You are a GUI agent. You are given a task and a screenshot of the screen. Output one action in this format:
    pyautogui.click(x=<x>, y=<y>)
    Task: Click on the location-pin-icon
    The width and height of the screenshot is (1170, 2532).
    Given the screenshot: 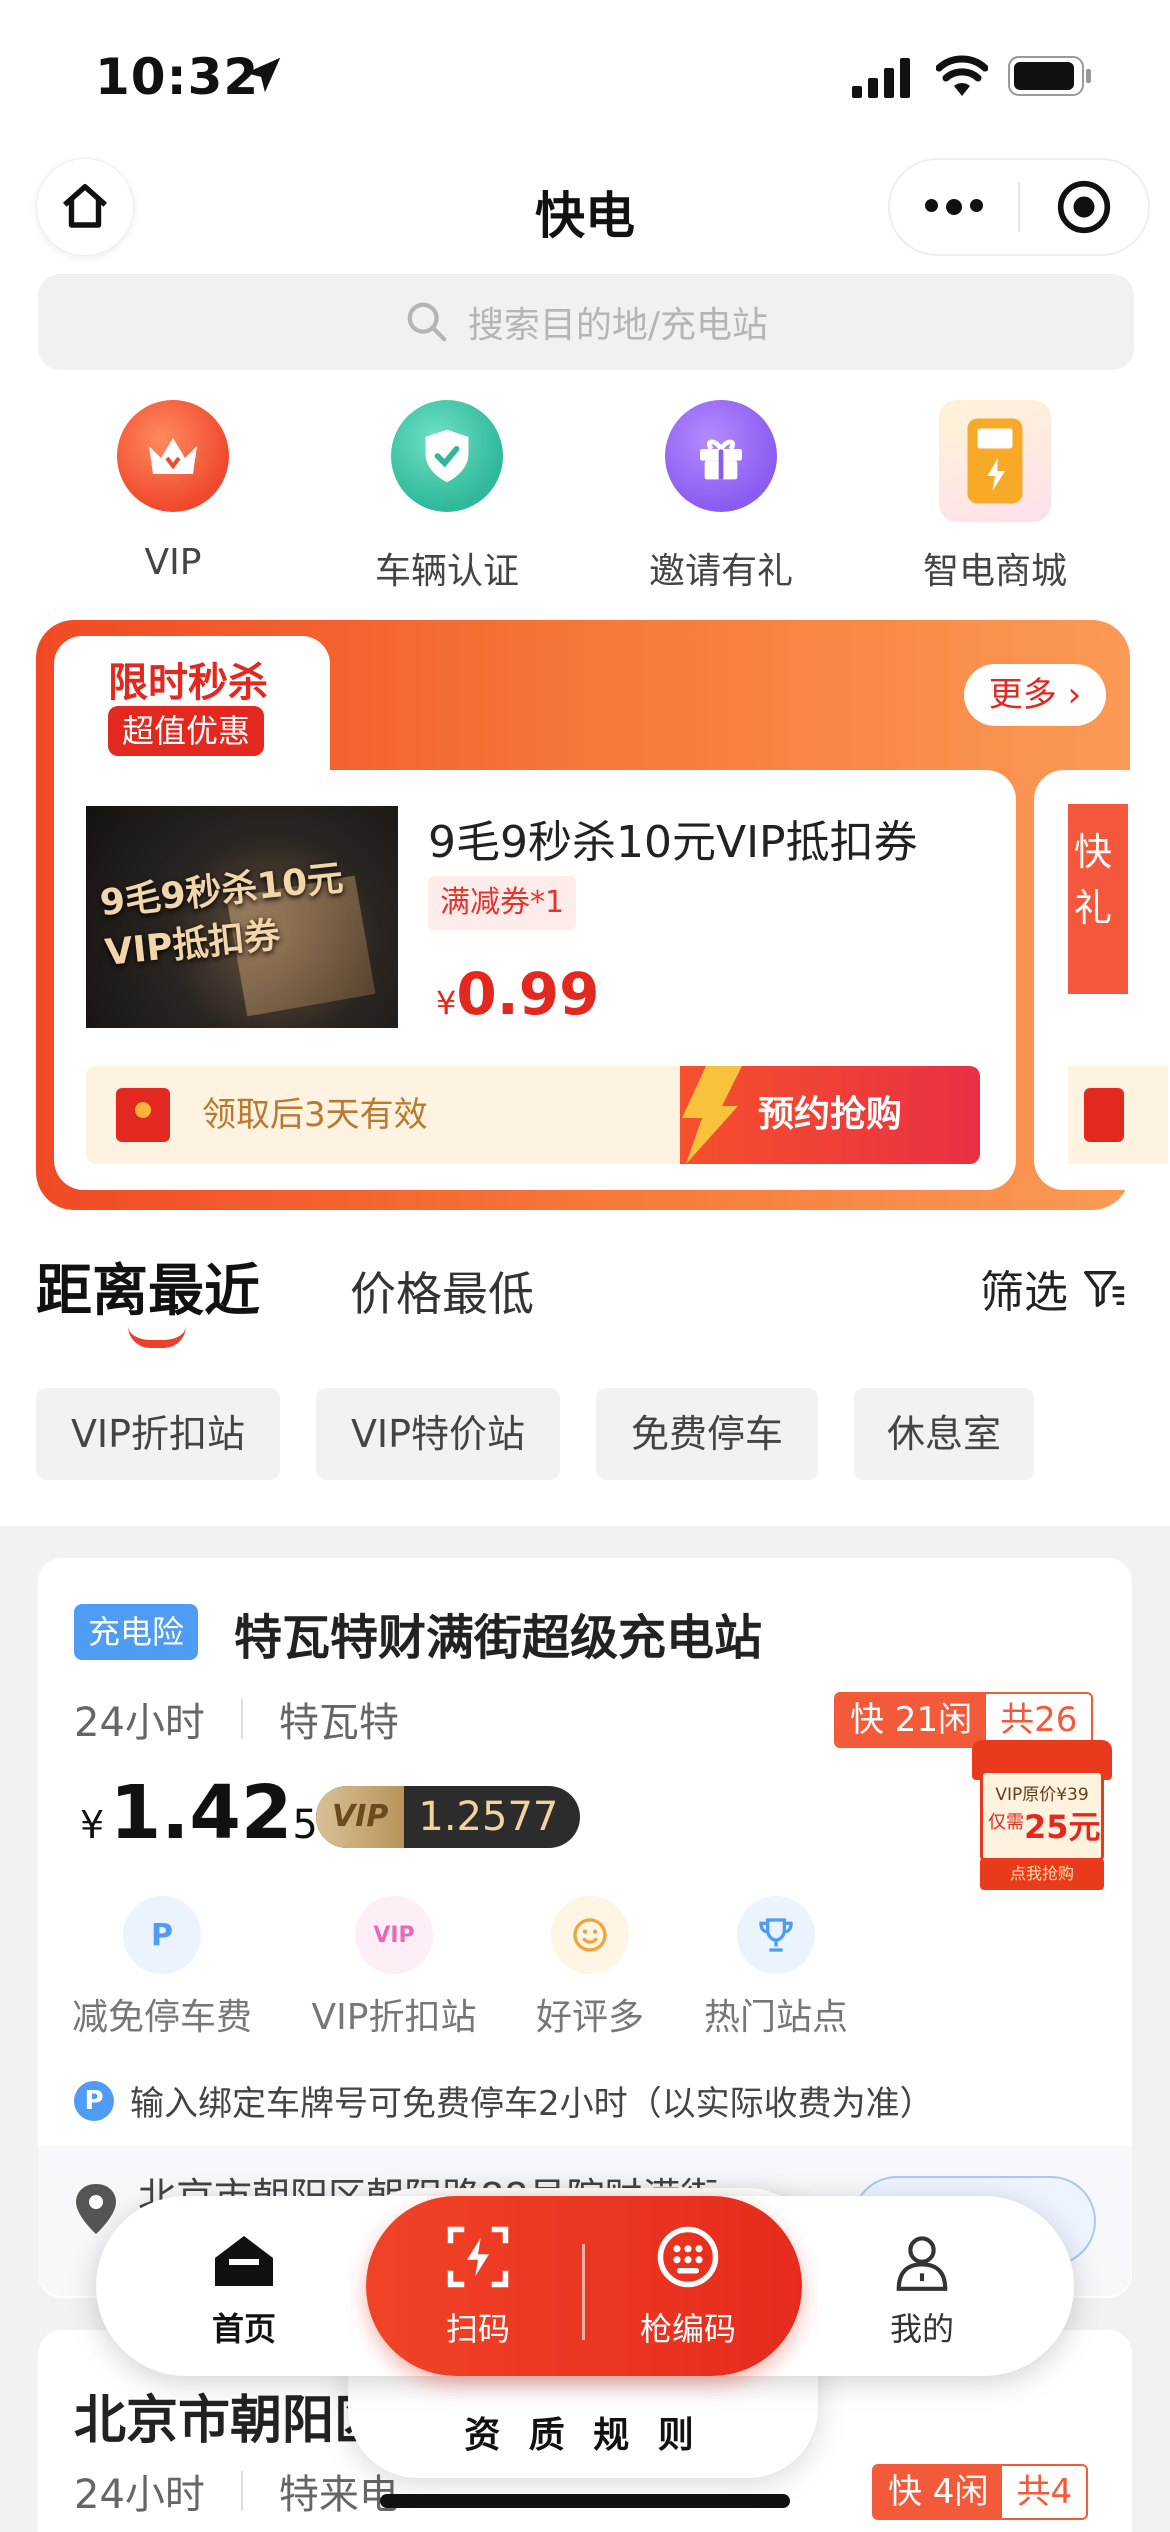 What is the action you would take?
    pyautogui.click(x=96, y=2209)
    